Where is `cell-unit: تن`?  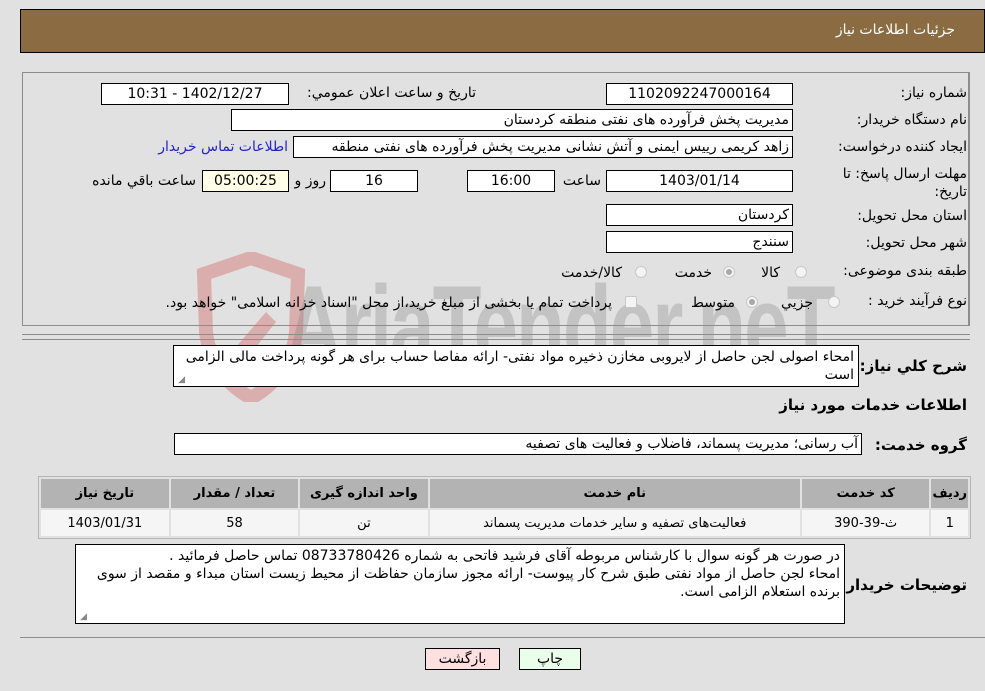
cell-unit: تن is located at coordinates (364, 523).